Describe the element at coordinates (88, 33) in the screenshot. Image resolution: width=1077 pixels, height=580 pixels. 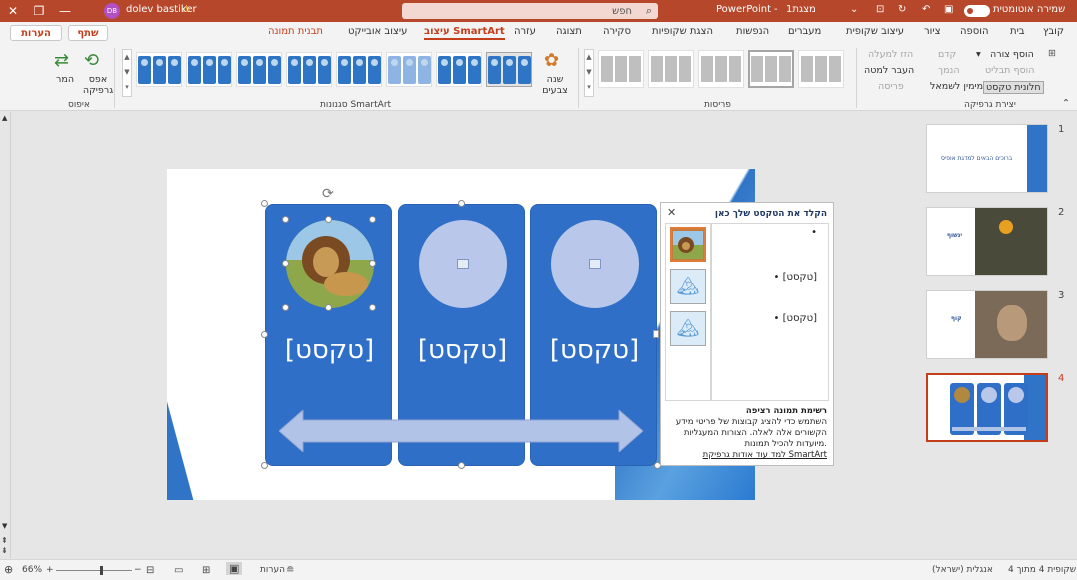
I see `share-button: שתף` at that location.